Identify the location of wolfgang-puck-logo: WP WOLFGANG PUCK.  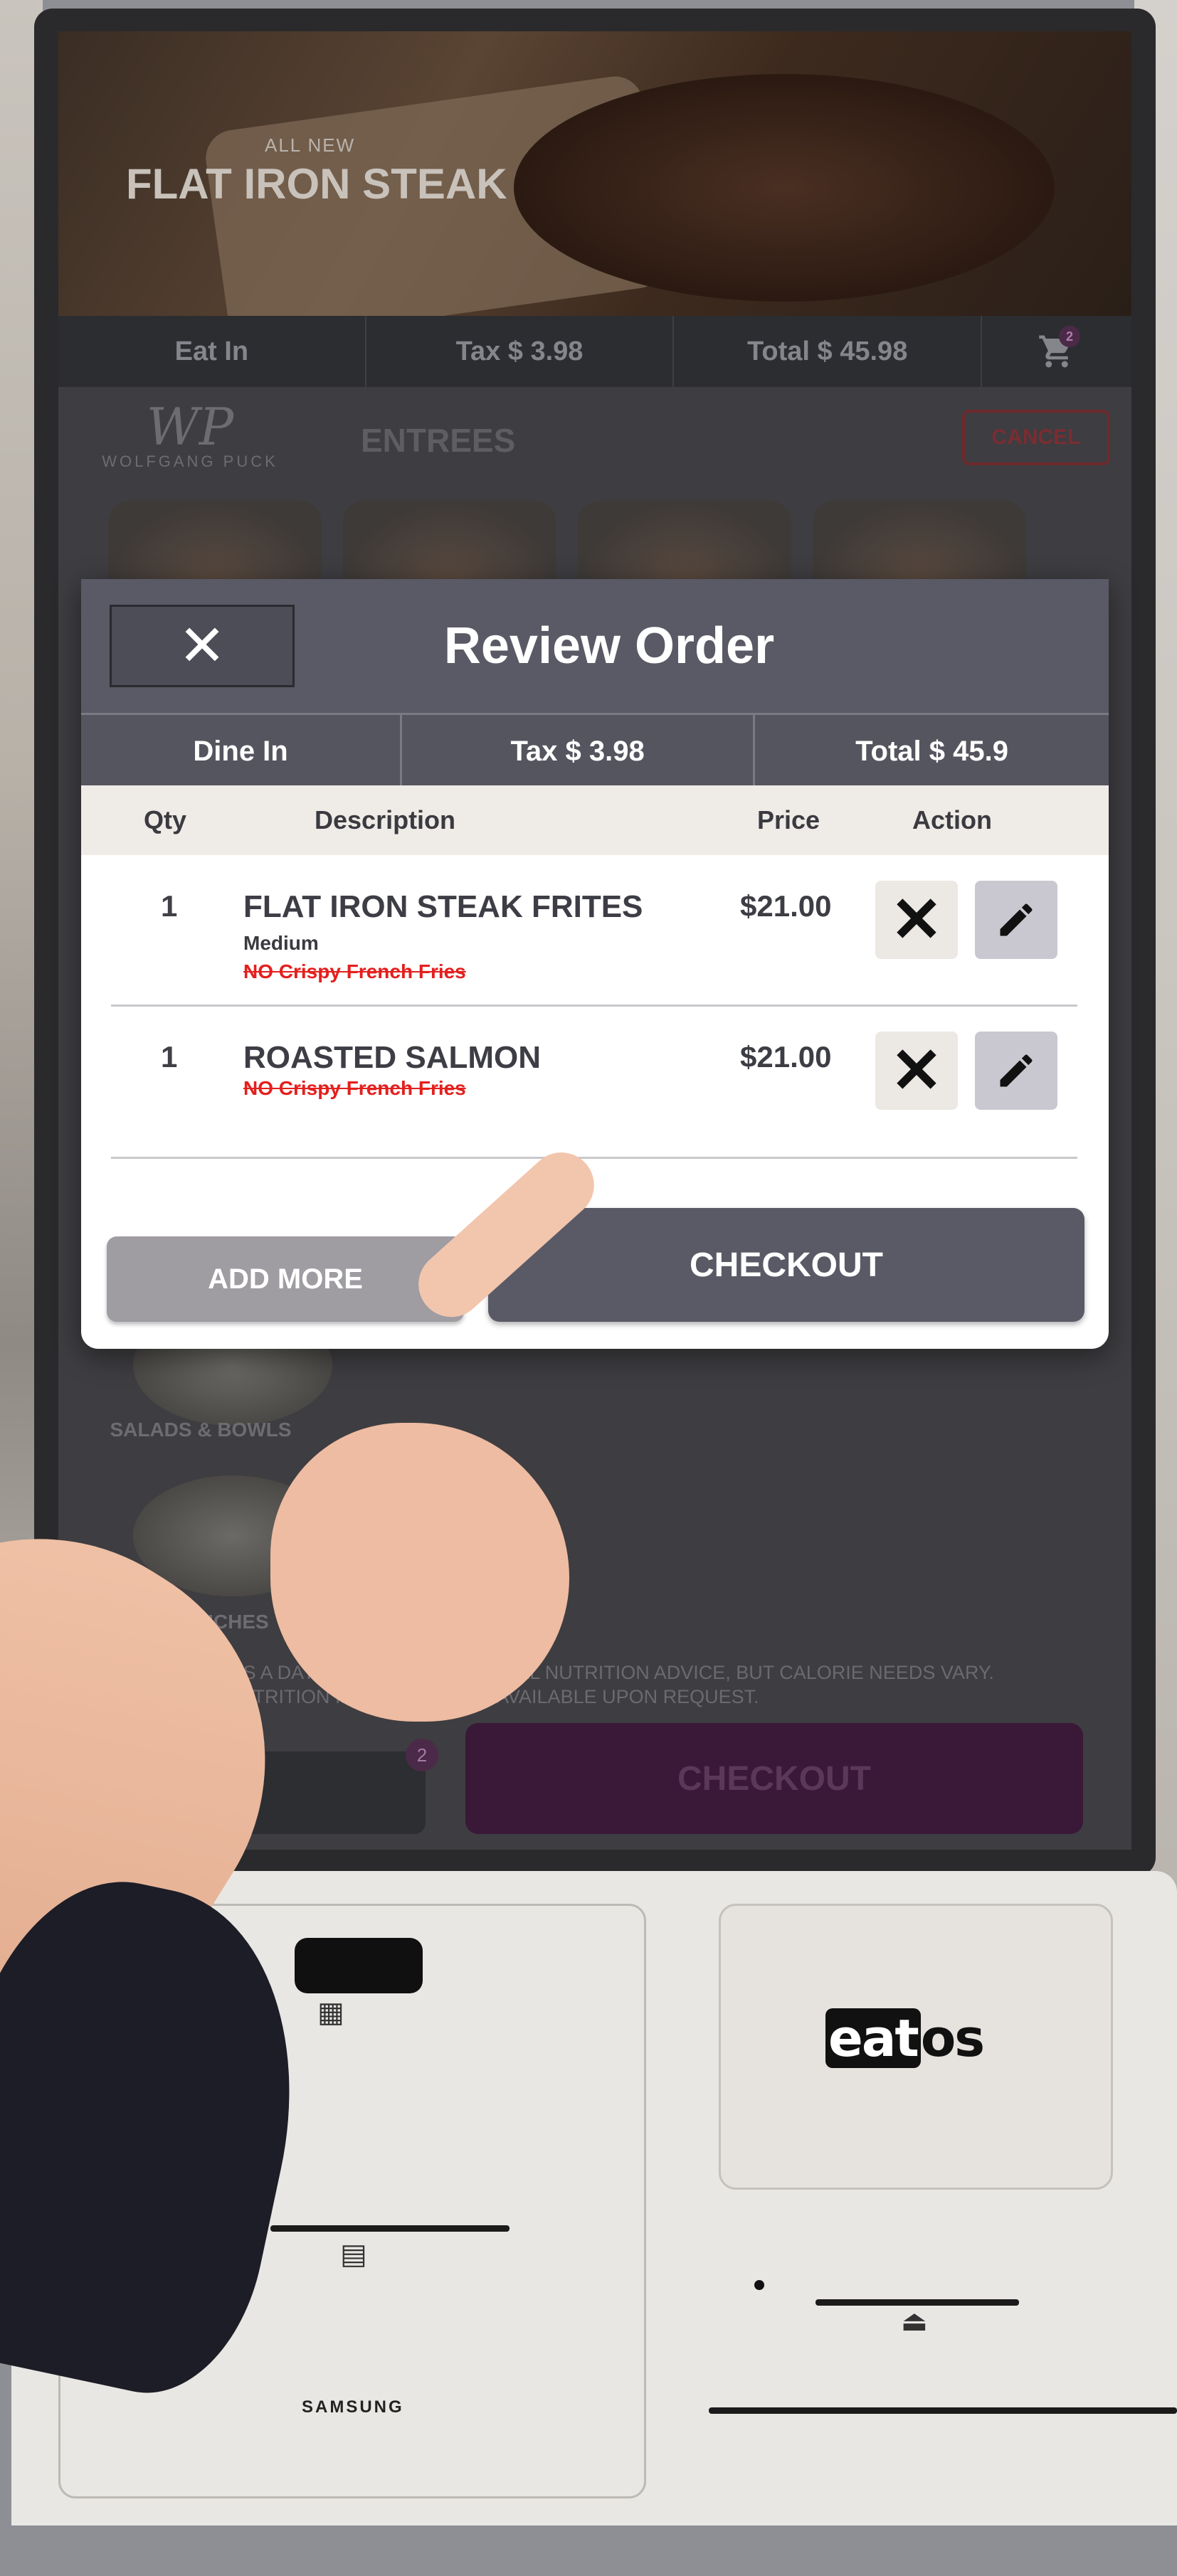
(190, 436).